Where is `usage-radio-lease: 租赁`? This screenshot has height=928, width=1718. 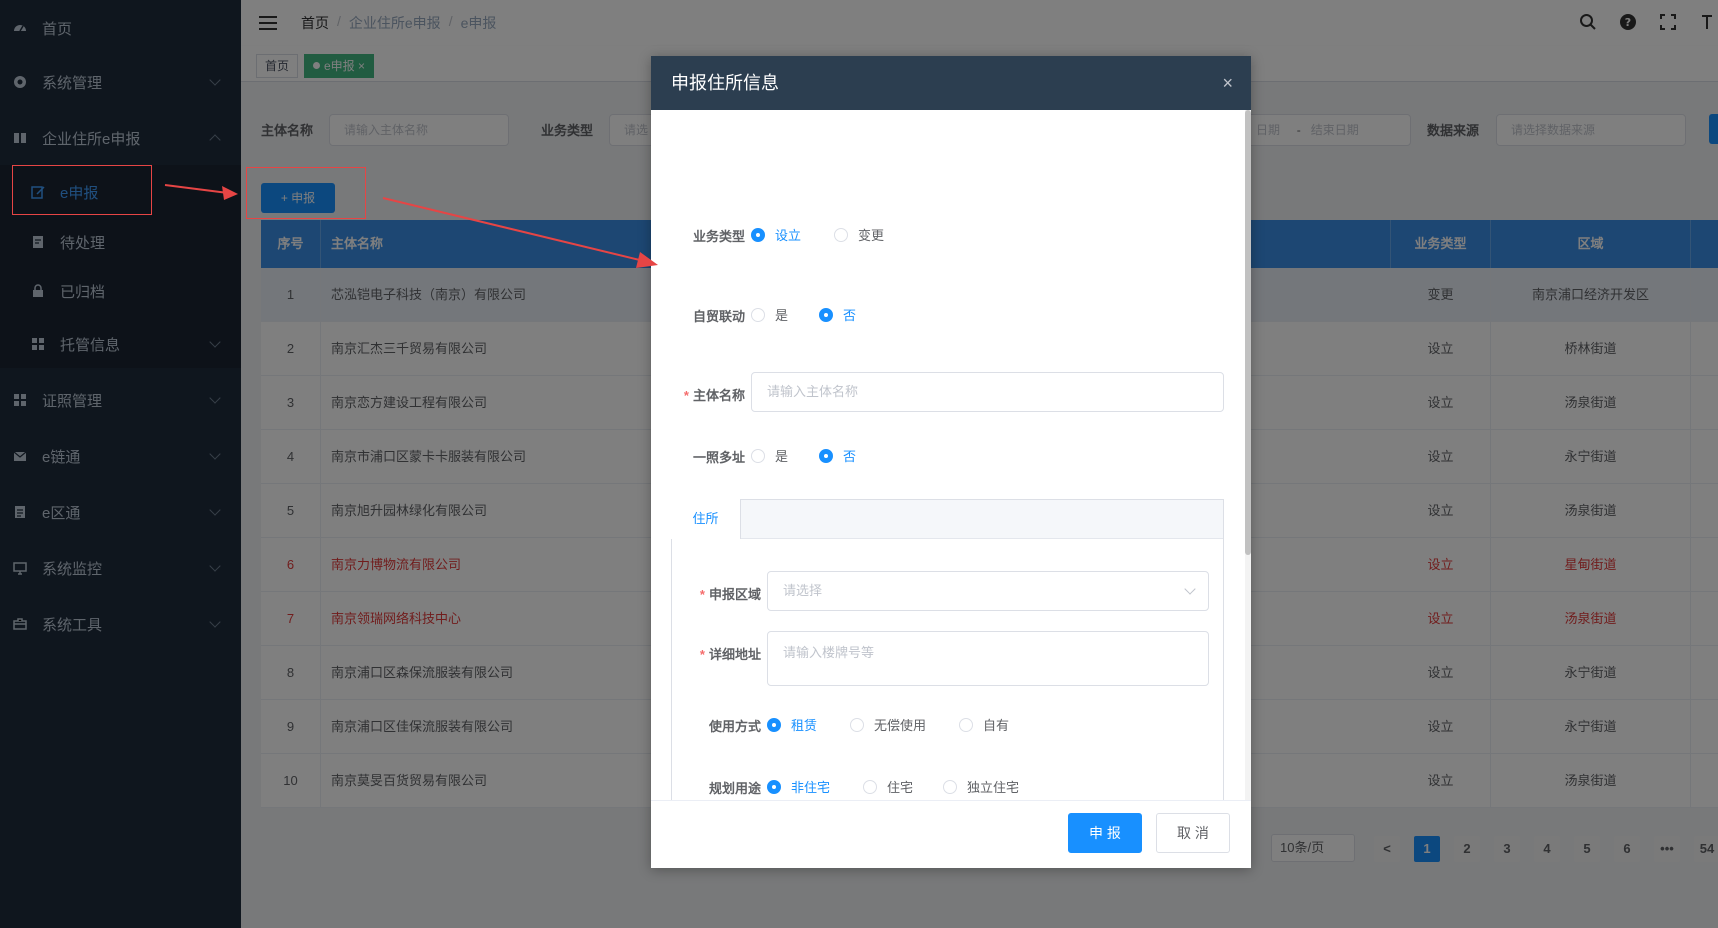 usage-radio-lease: 租赁 is located at coordinates (792, 724).